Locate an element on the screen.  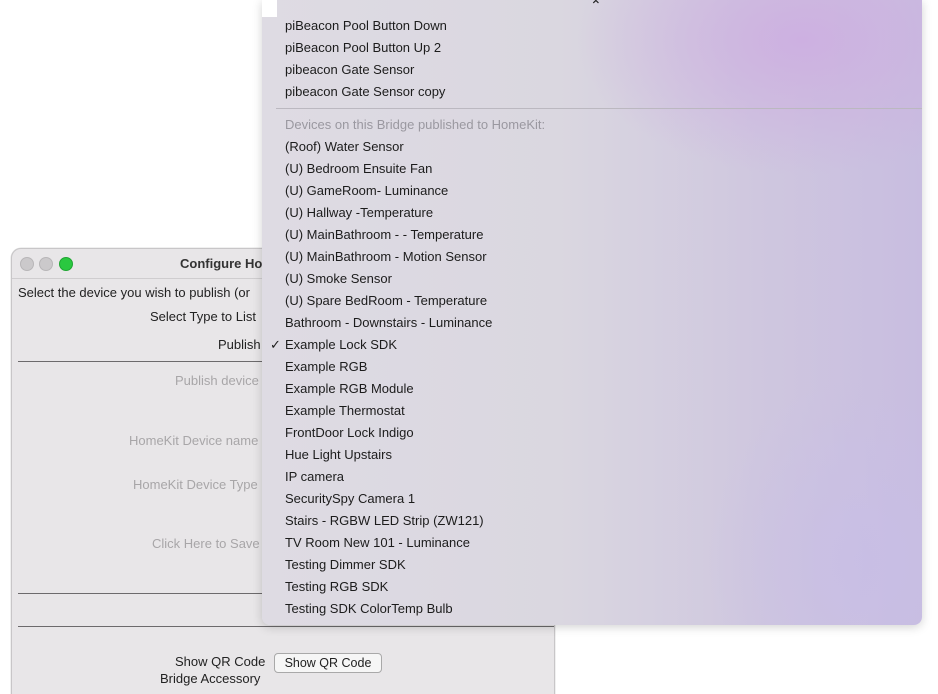
select-type-label: Select Type to List is located at coordinates (203, 316).